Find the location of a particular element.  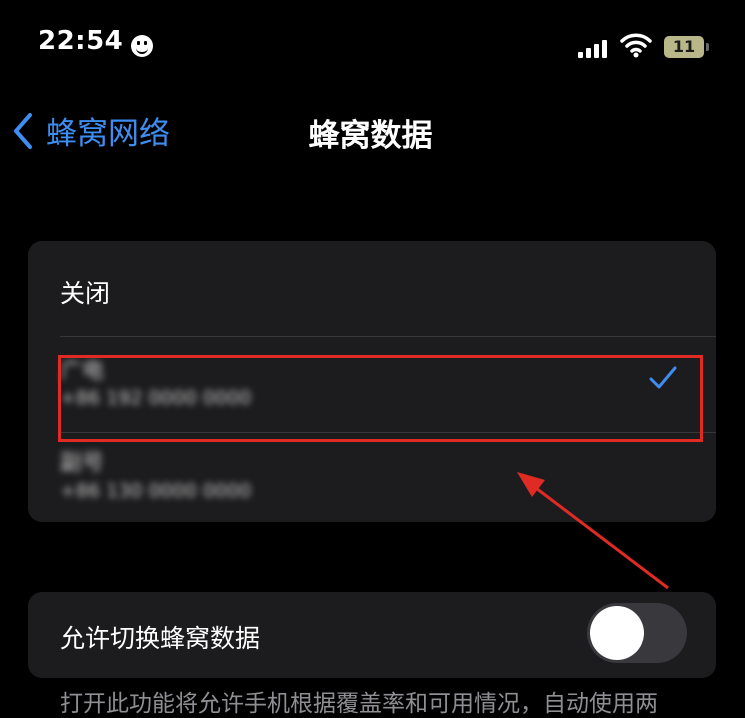

allow-switch-toggle is located at coordinates (637, 633).